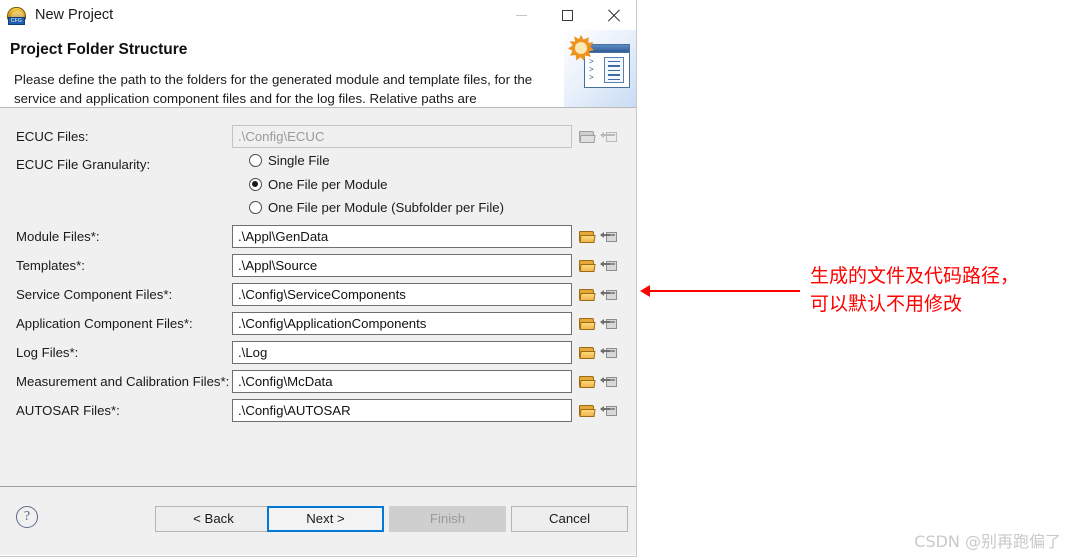  What do you see at coordinates (724, 291) in the screenshot?
I see `annotation-arrow-line` at bounding box center [724, 291].